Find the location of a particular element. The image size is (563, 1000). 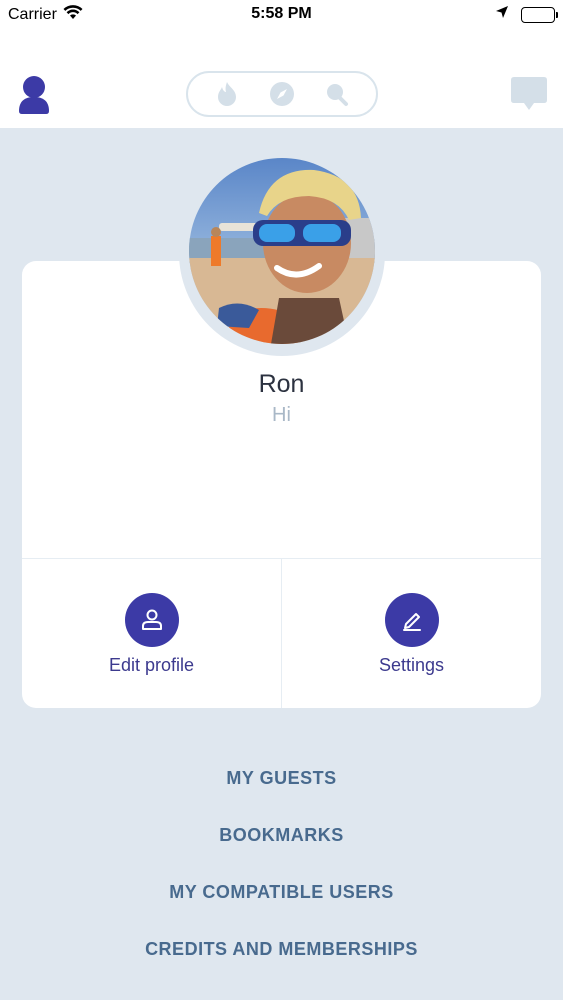

edit-profile-label: Edit profile is located at coordinates (151, 665).